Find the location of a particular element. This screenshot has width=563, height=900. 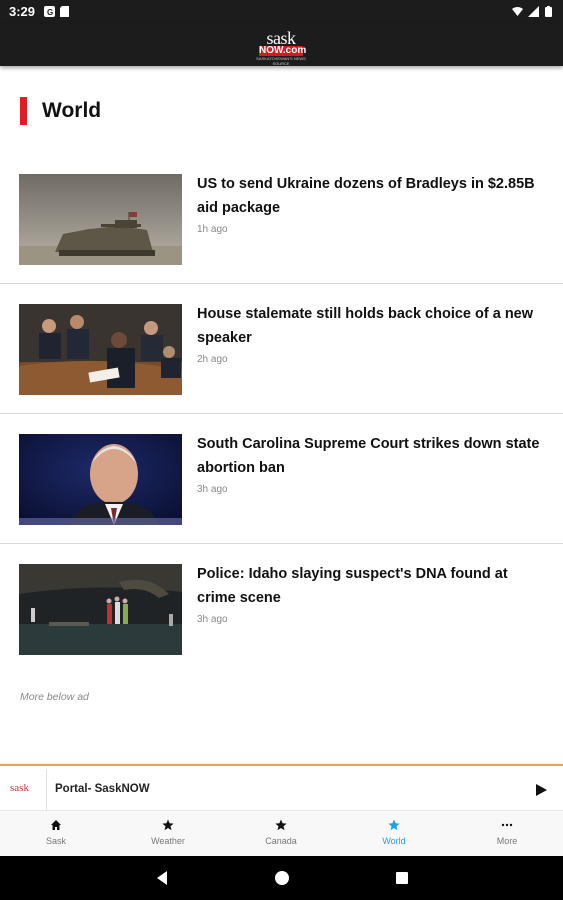

status-time: 3:29 is located at coordinates (22, 11).